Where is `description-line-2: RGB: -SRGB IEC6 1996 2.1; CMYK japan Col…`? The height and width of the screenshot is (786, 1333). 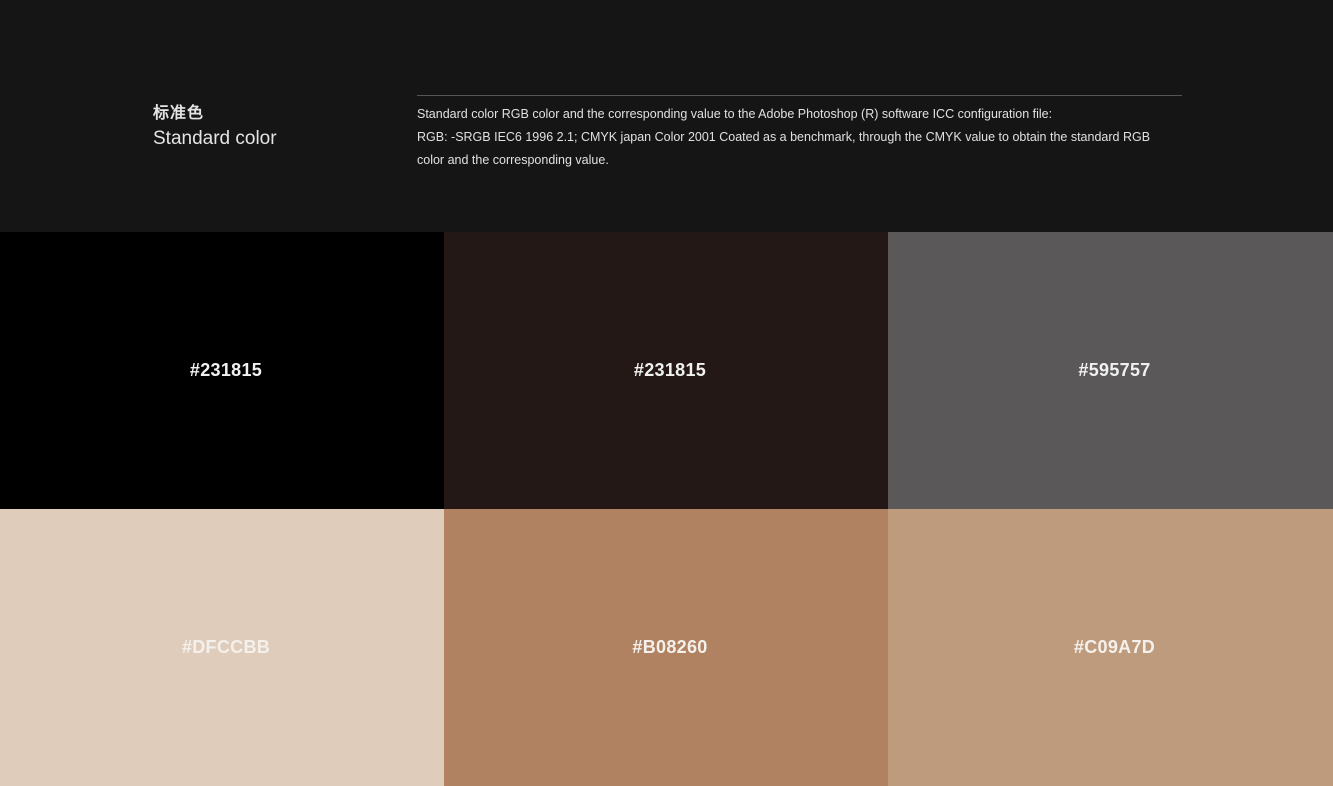 description-line-2: RGB: -SRGB IEC6 1996 2.1; CMYK japan Col… is located at coordinates (784, 137).